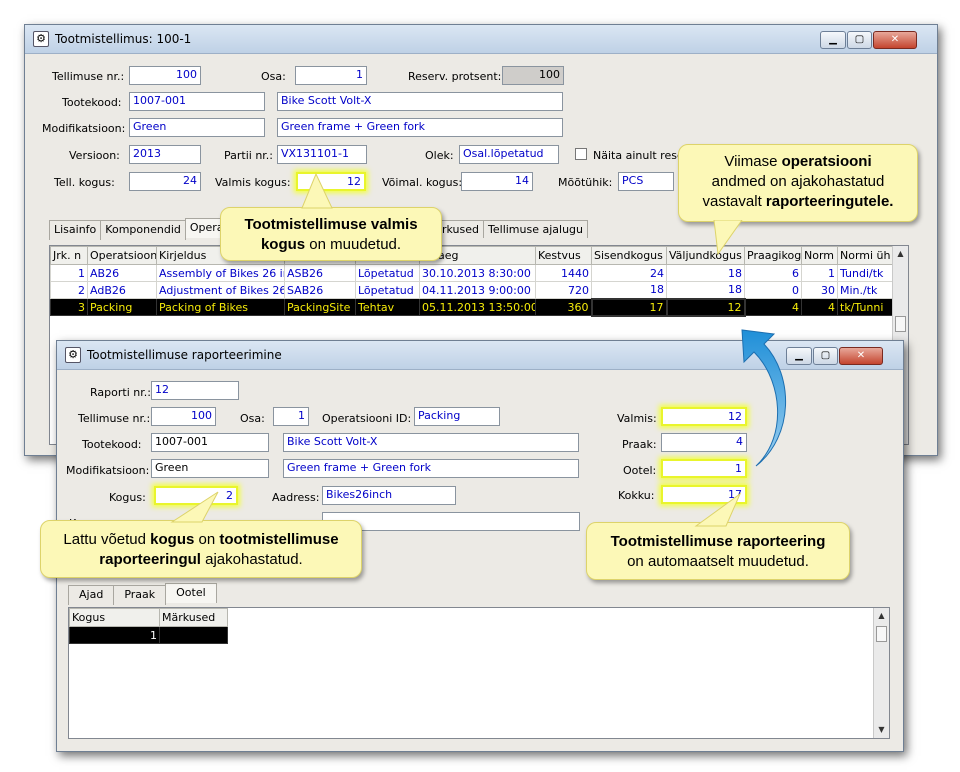  I want to click on callout-text: ajakohastatud., so click(251, 559).